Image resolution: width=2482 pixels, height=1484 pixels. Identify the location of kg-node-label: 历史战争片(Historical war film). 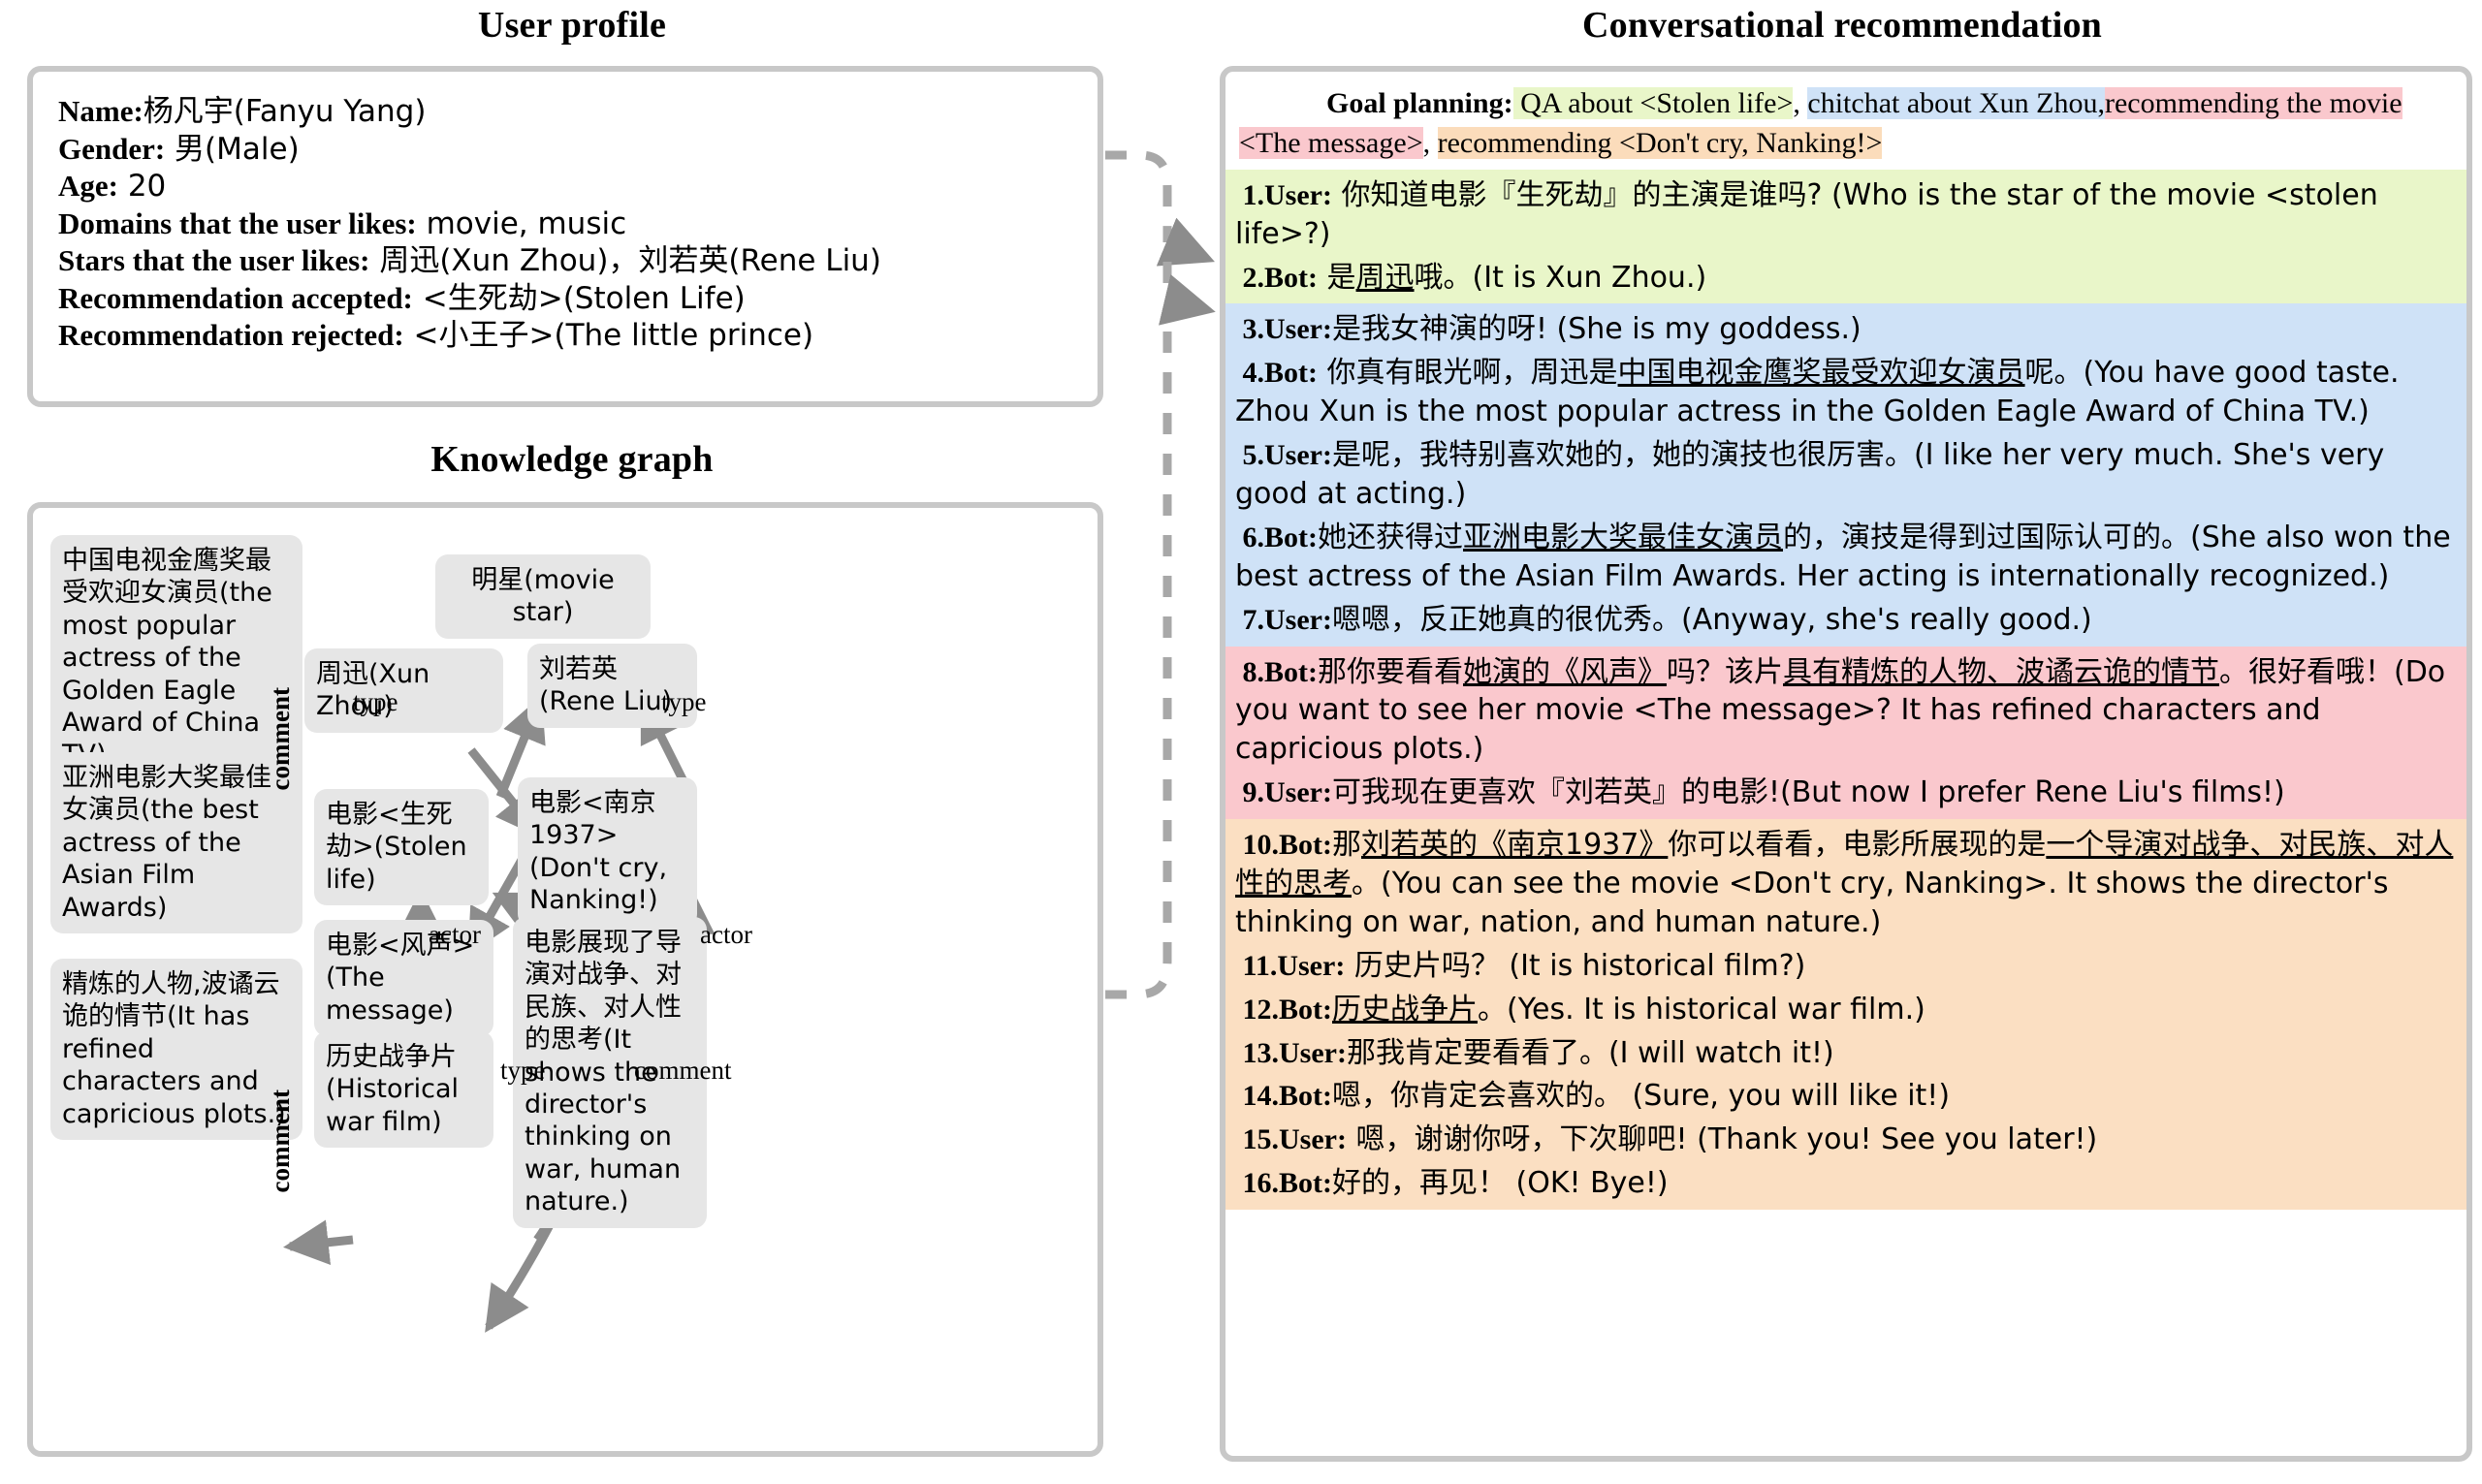
(393, 1090).